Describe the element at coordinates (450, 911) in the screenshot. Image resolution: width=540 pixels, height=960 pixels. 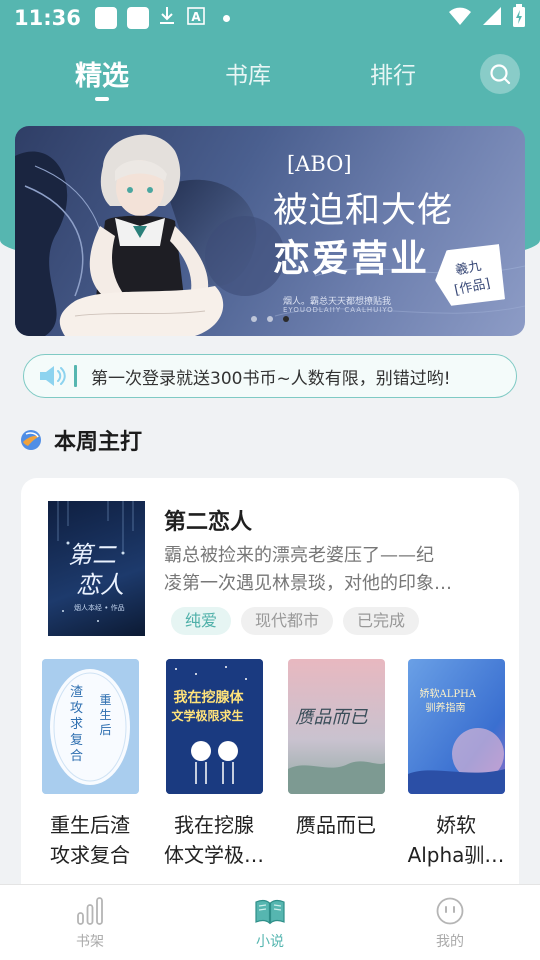
I see `face-icon` at that location.